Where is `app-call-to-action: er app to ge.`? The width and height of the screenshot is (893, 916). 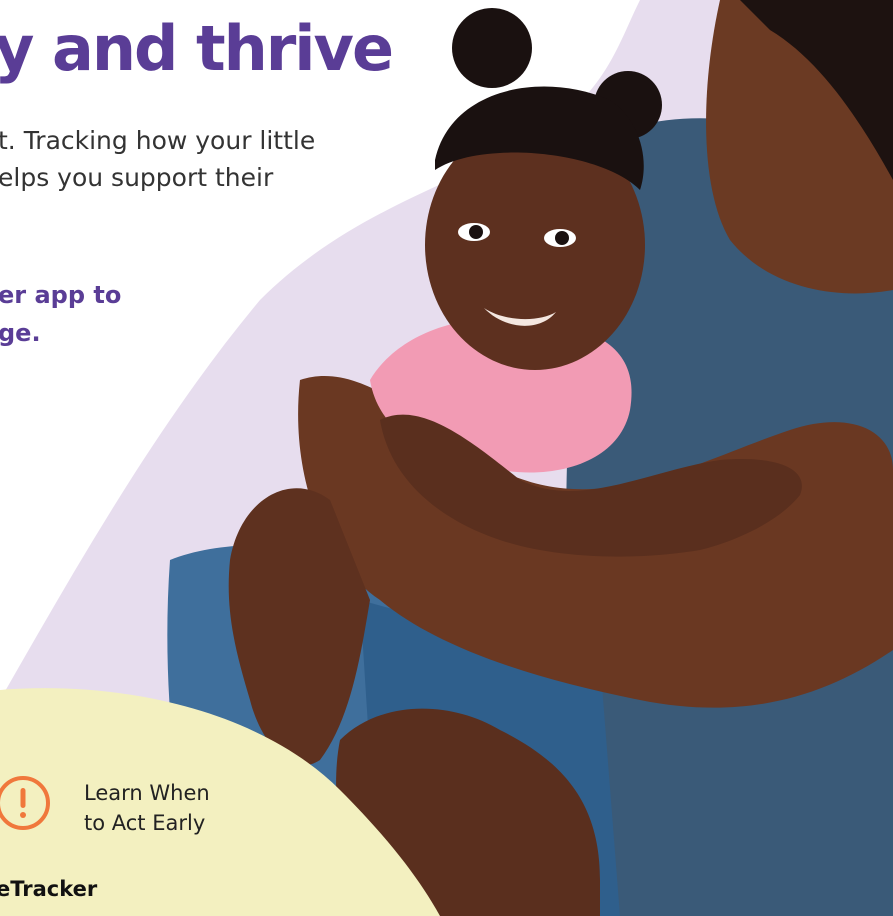
app-call-to-action: er app to ge. is located at coordinates (61, 314).